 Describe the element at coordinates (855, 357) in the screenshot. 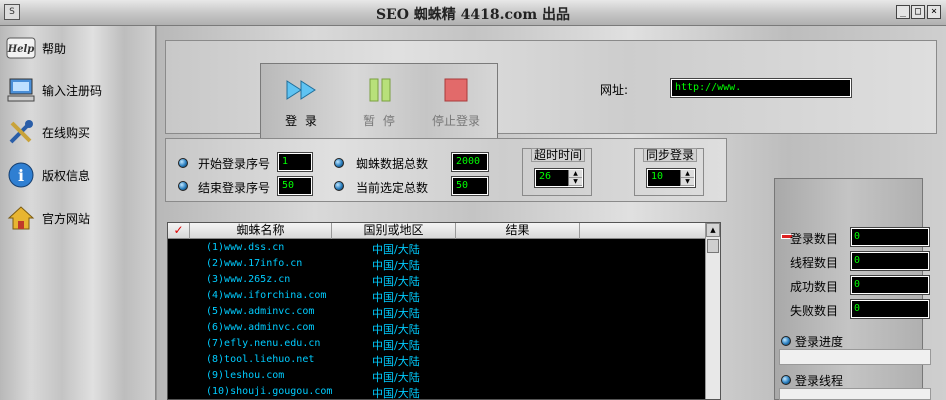

I see `login-progress-bar` at that location.